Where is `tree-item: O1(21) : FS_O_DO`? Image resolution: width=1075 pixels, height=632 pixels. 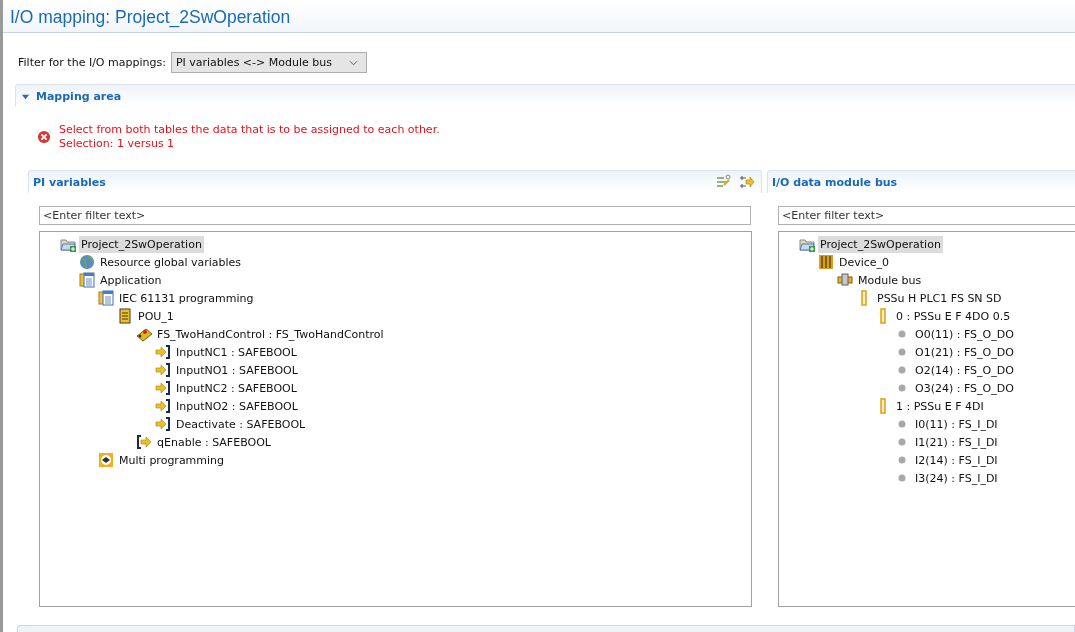
tree-item: O1(21) : FS_O_DO is located at coordinates (964, 352).